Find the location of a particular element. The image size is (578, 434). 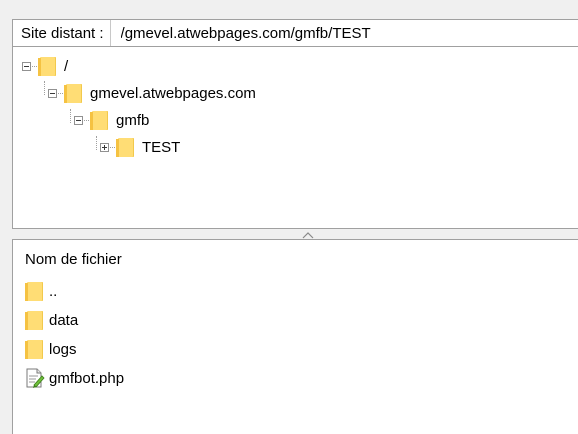

file-row: gmfbot.php is located at coordinates (74, 378).